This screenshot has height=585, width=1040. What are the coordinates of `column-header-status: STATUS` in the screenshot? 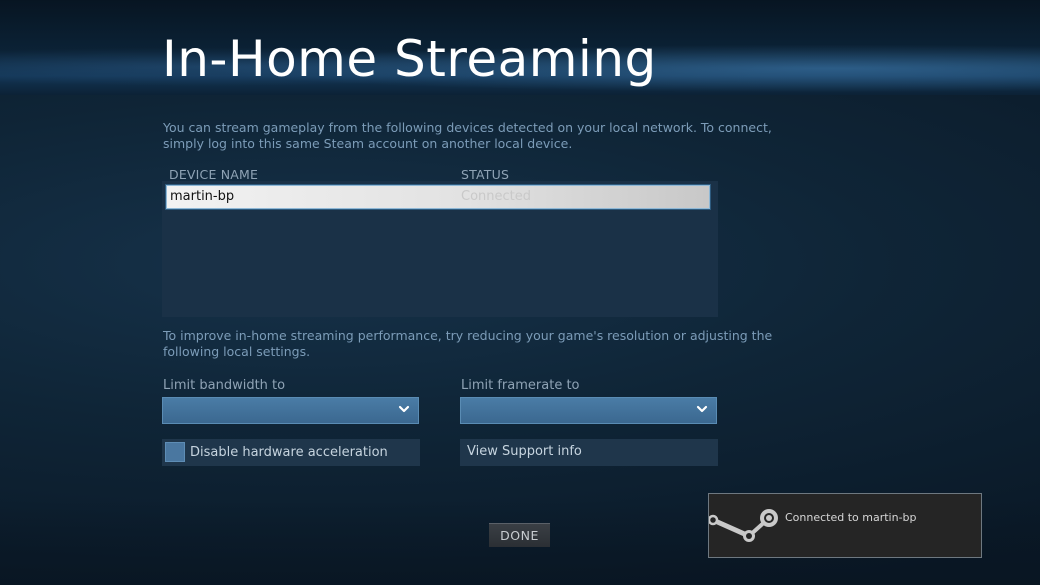 It's located at (485, 174).